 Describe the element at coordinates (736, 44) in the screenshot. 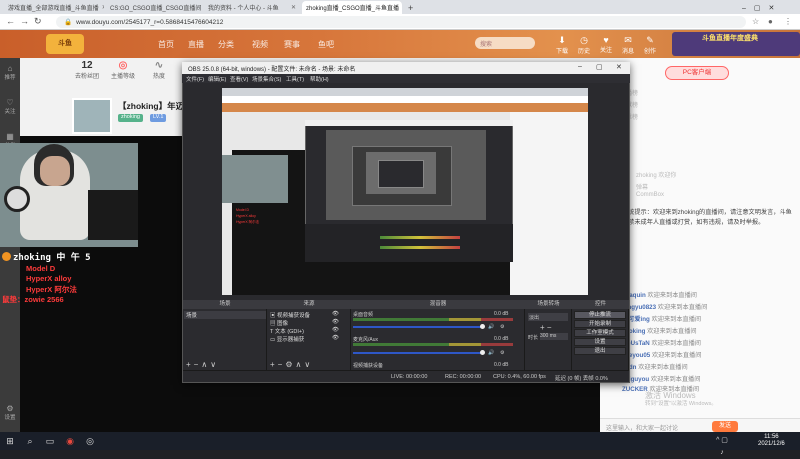

I see `promo-banner: 斗鱼直播年度盛典` at that location.